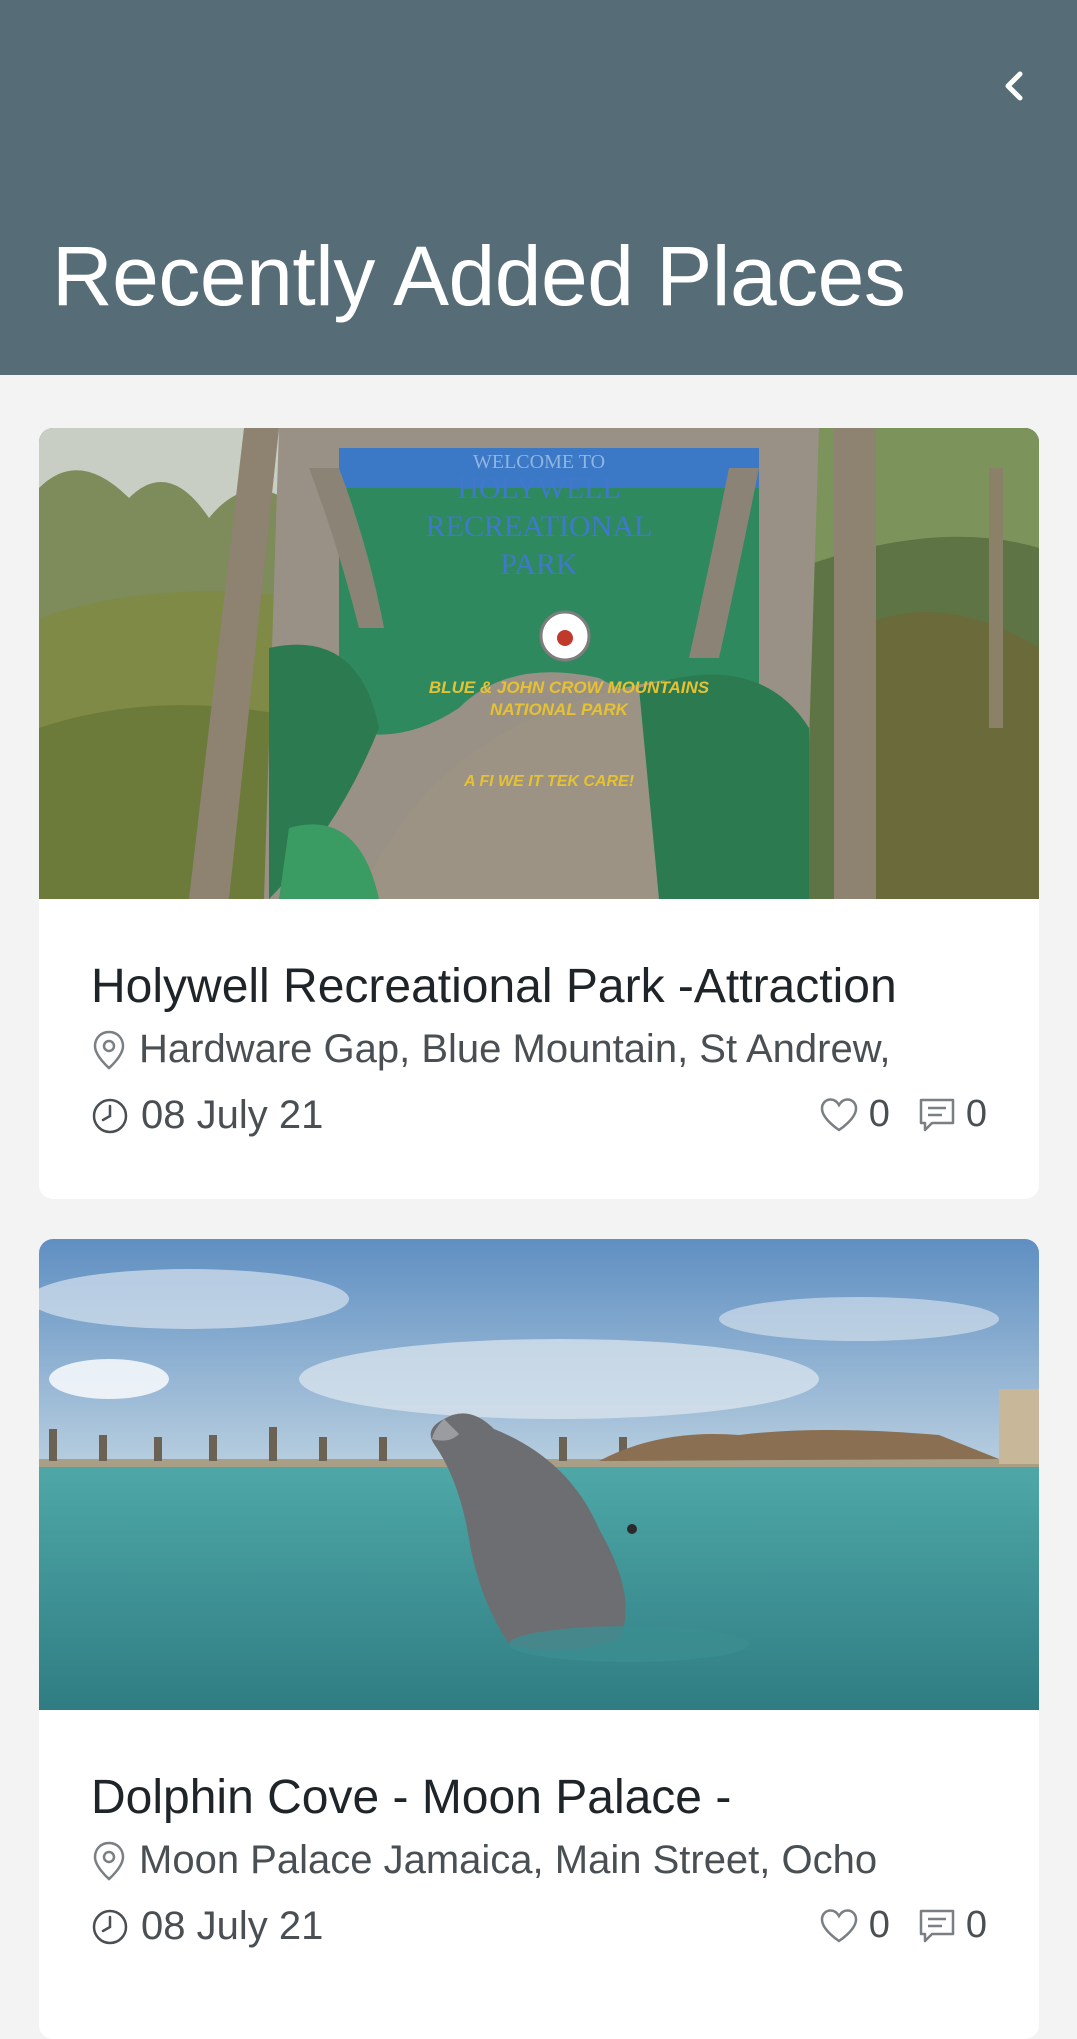 The image size is (1077, 2039). I want to click on place-address: Moon Palace Jamaica, Main Street, Ocho, so click(484, 1860).